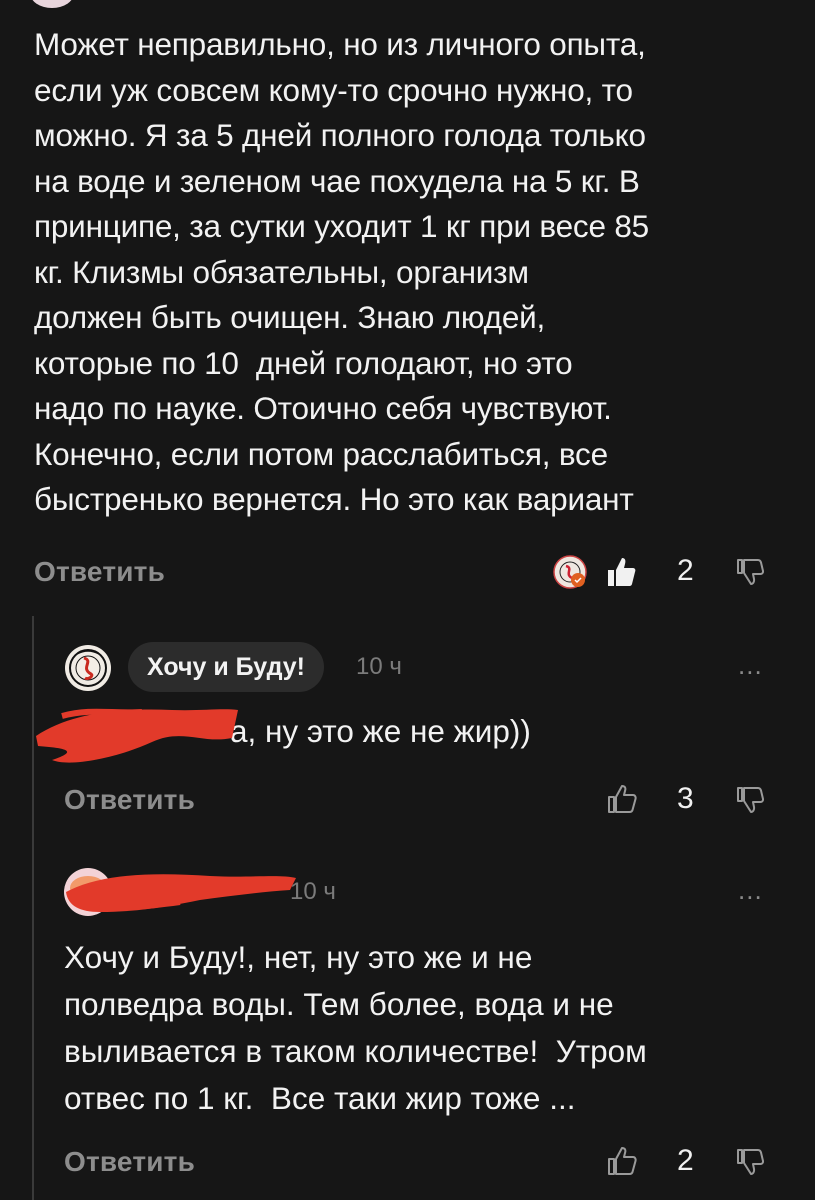 The height and width of the screenshot is (1200, 815). Describe the element at coordinates (407, 1165) in the screenshot. I see `reply-actions: Ответить 2` at that location.